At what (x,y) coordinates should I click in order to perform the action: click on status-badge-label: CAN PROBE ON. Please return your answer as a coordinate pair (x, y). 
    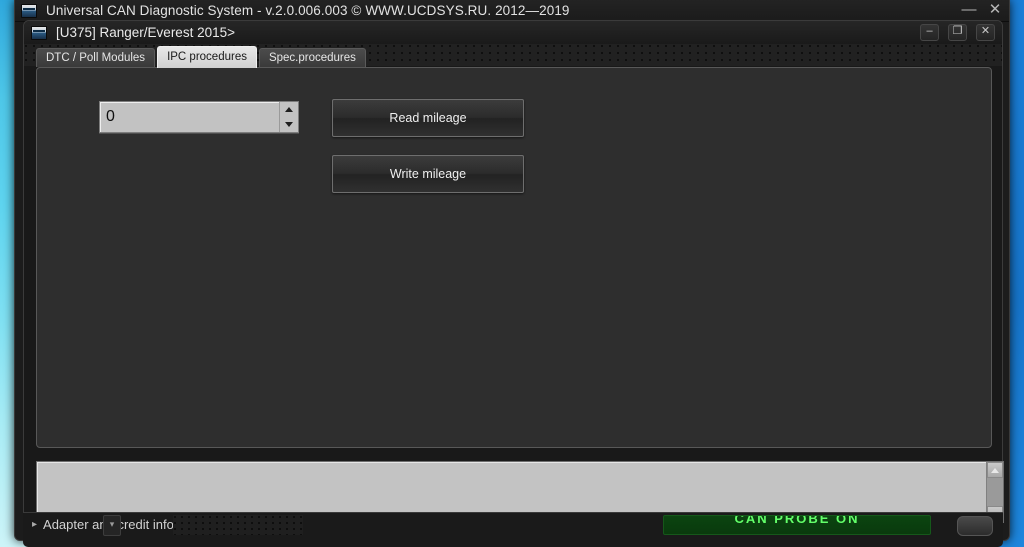
    Looking at the image, I should click on (797, 520).